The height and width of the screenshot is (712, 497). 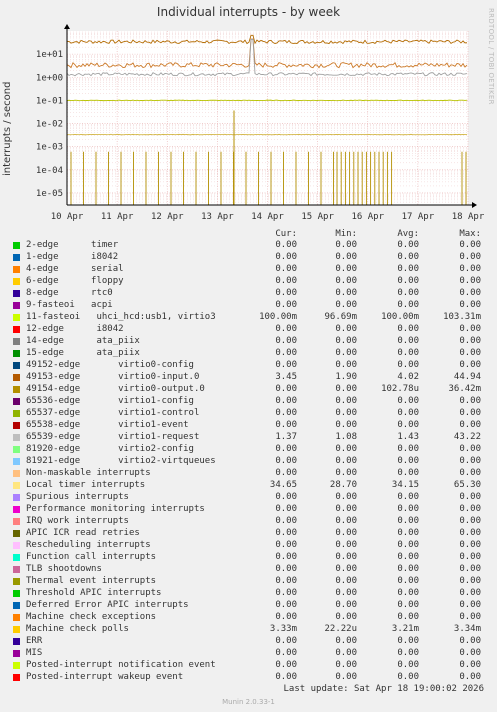 What do you see at coordinates (283, 629) in the screenshot?
I see `legend-cur-value: 3.33m` at bounding box center [283, 629].